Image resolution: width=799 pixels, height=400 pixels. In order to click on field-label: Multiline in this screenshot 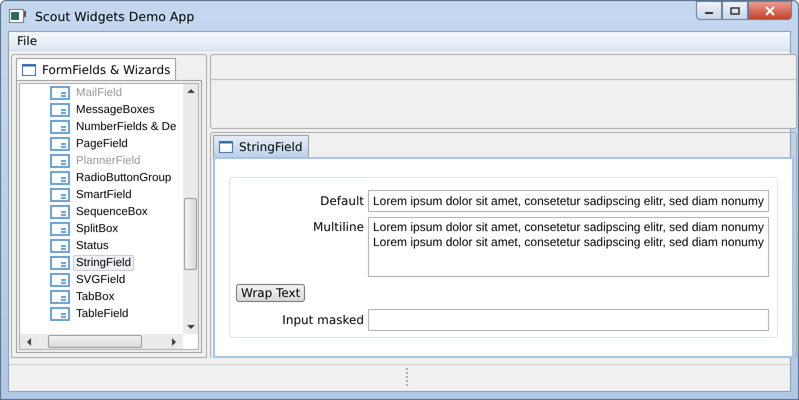, I will do `click(338, 226)`.